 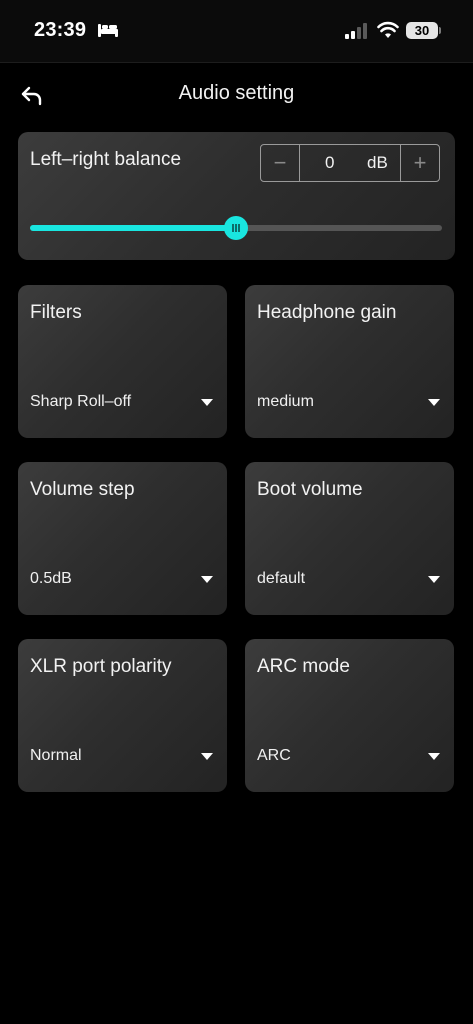 I want to click on header-divider, so click(x=236, y=62).